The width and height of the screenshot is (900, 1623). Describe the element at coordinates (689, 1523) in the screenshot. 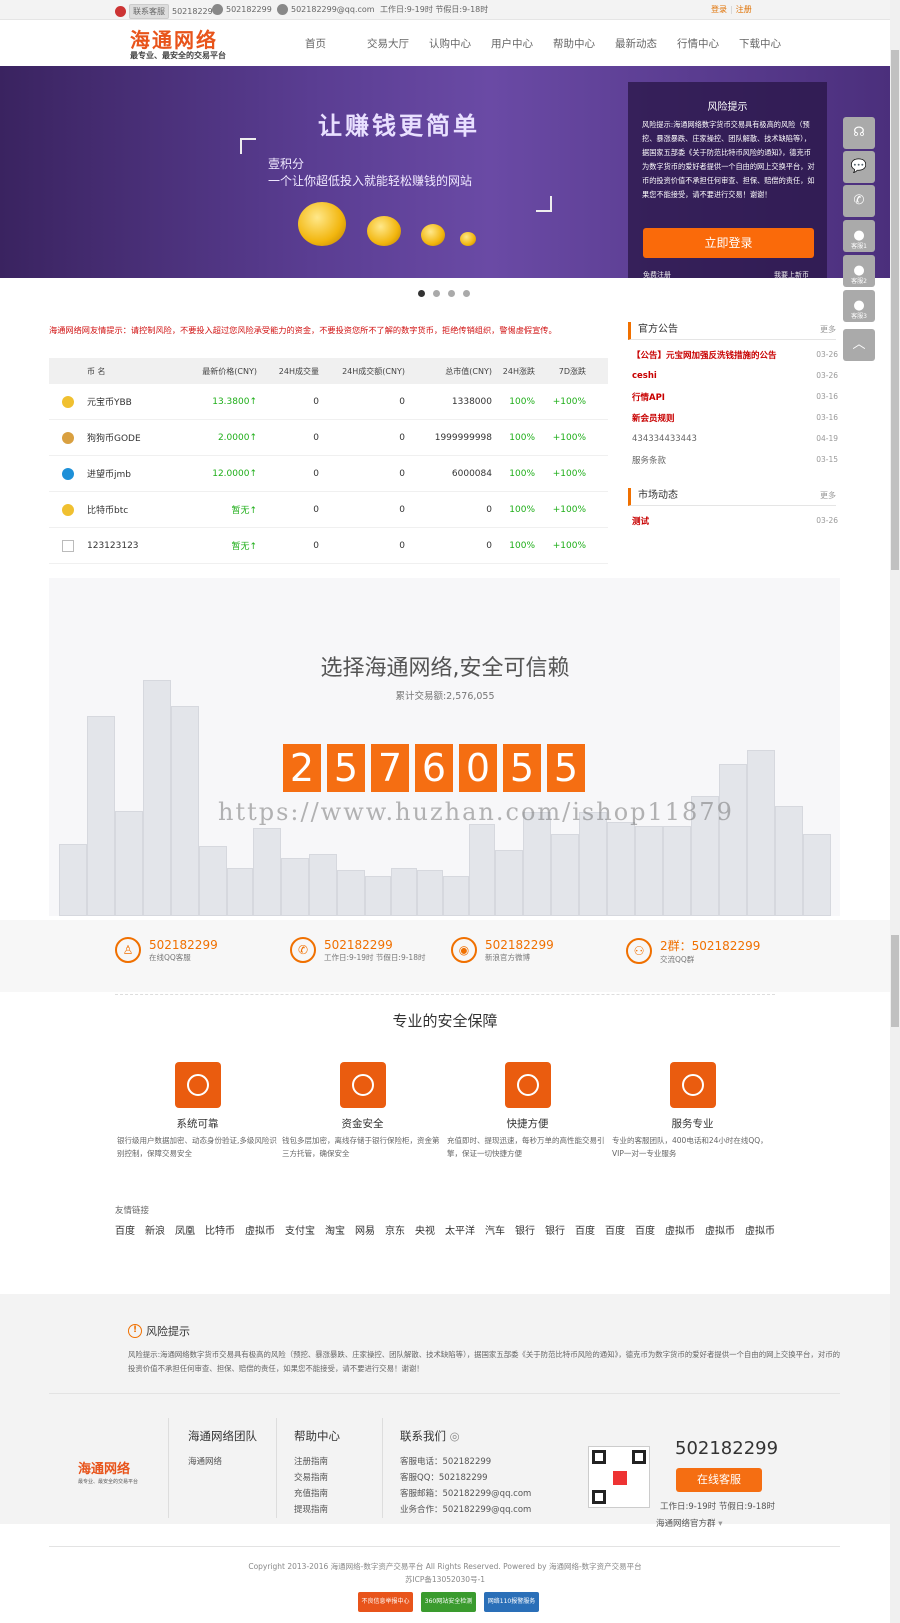

I see `official-group-link: 海通网络官方群 ▾` at that location.